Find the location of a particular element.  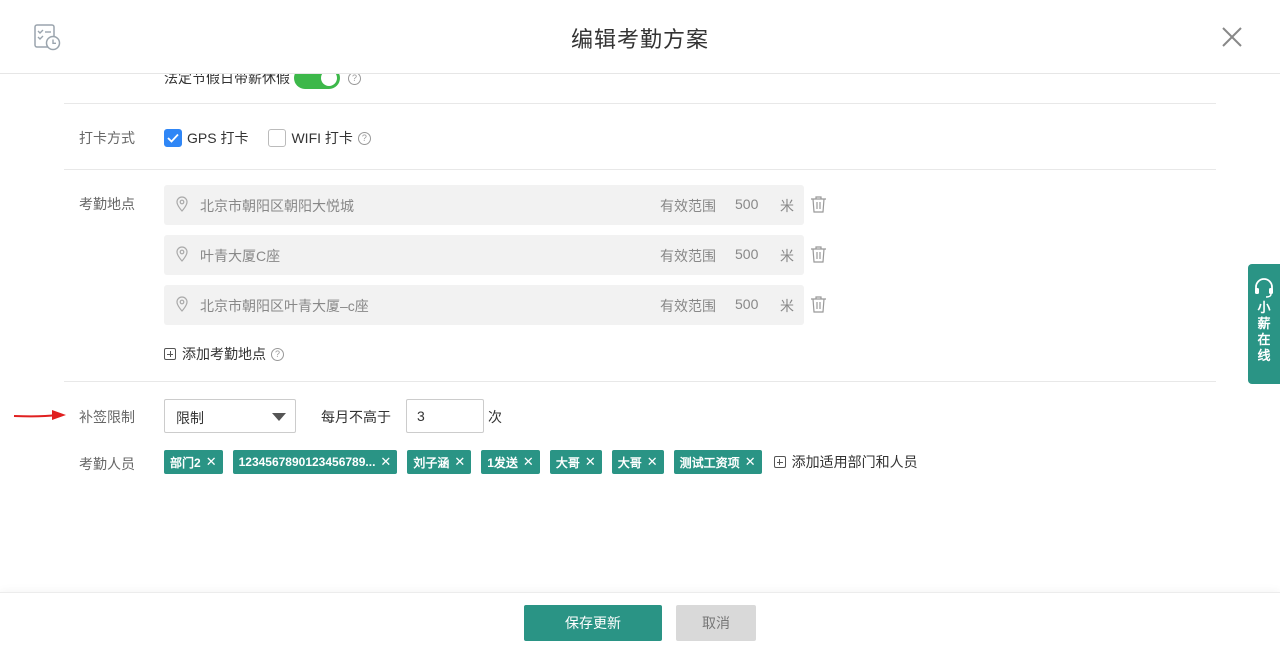

save-button: 保存更新 is located at coordinates (593, 623).